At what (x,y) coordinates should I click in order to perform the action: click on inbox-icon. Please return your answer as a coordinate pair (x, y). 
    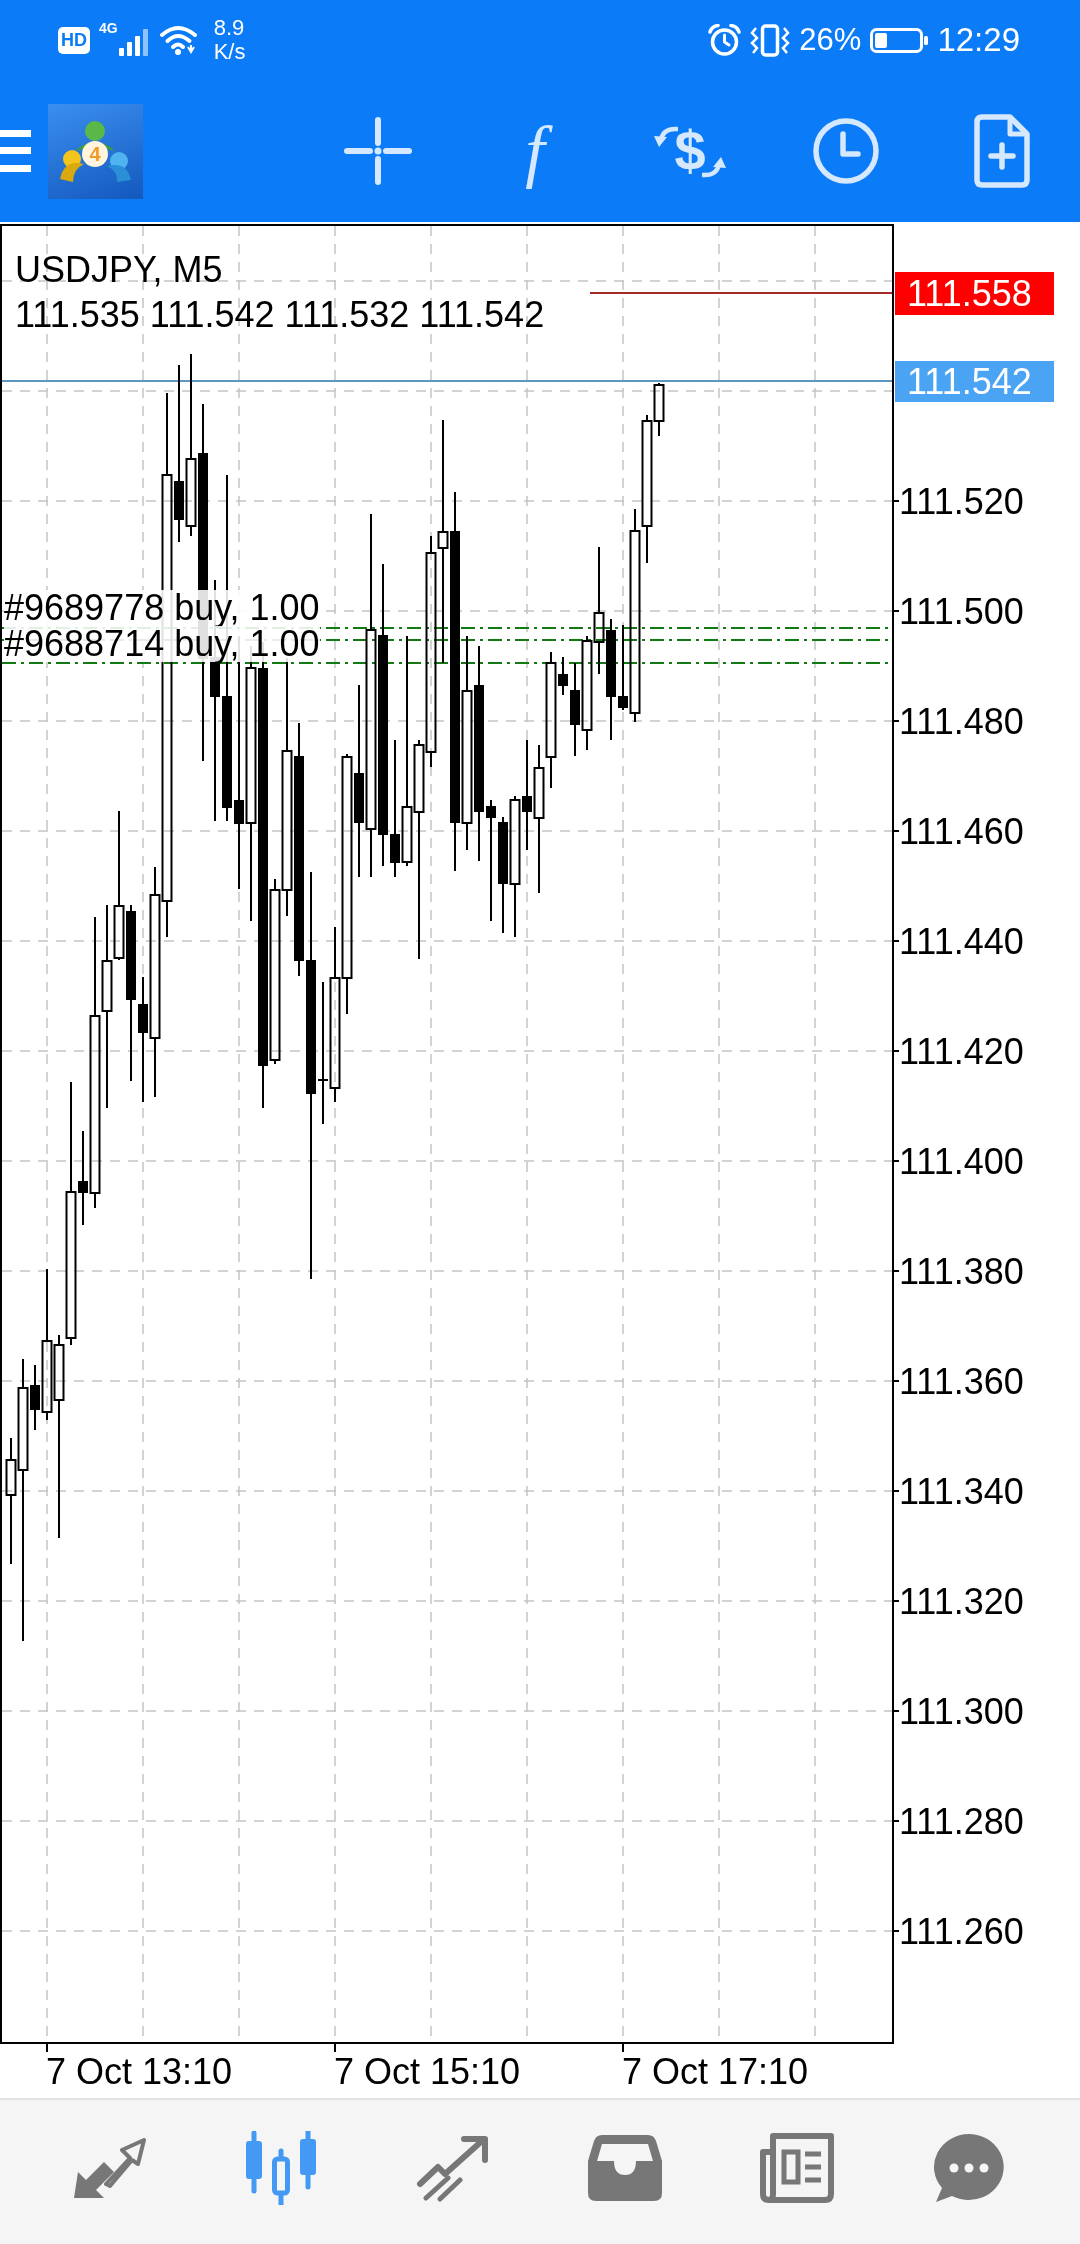
    Looking at the image, I should click on (625, 2168).